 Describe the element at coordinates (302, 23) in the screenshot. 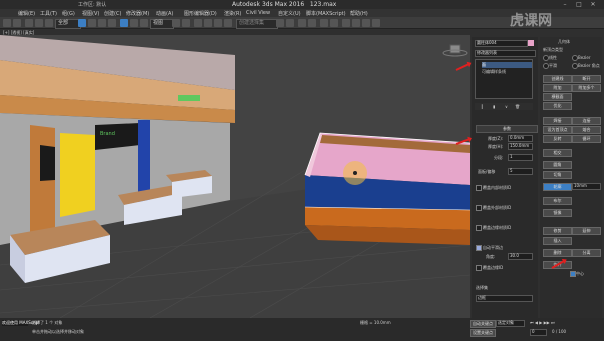

I see `layer-manager-icon` at that location.